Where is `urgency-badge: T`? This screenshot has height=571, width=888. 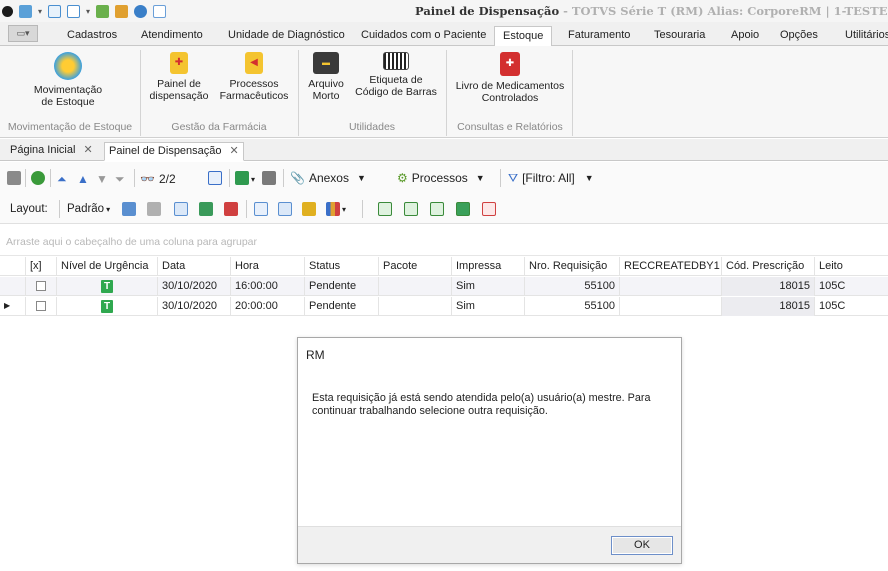
urgency-badge: T is located at coordinates (107, 306).